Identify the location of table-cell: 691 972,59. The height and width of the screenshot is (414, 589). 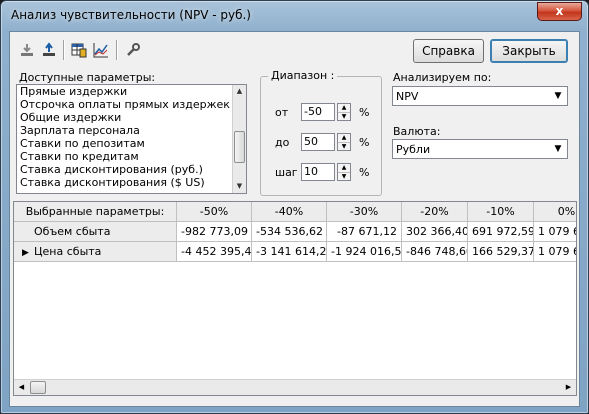
(501, 232).